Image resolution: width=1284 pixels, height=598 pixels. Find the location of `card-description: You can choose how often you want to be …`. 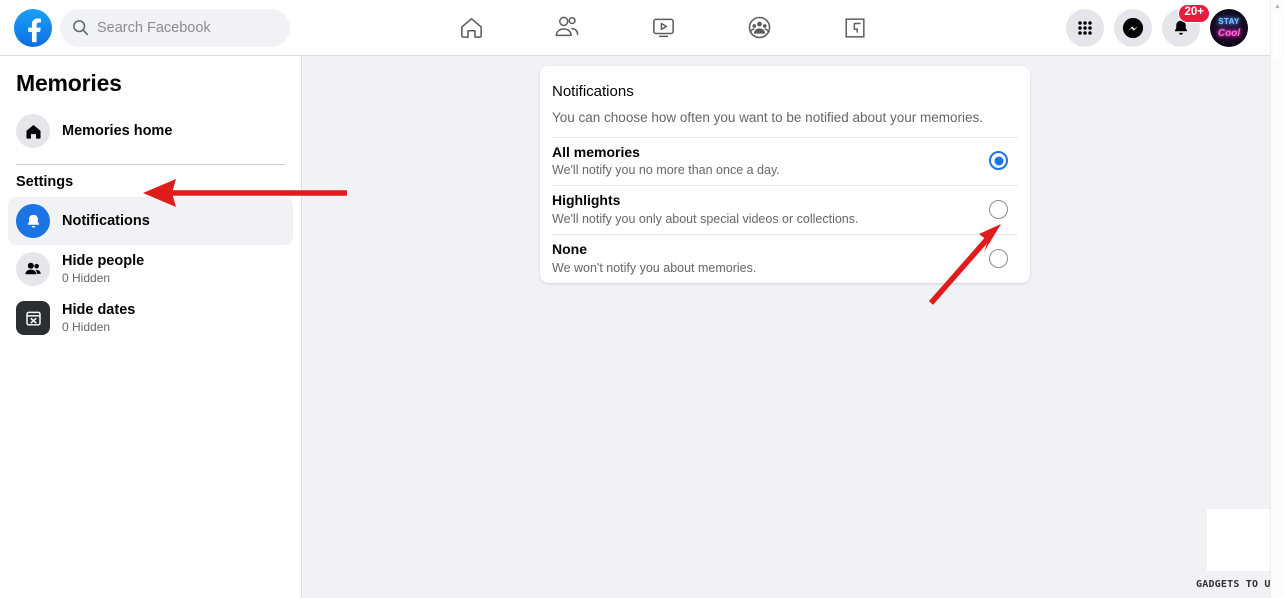

card-description: You can choose how often you want to be … is located at coordinates (768, 117).